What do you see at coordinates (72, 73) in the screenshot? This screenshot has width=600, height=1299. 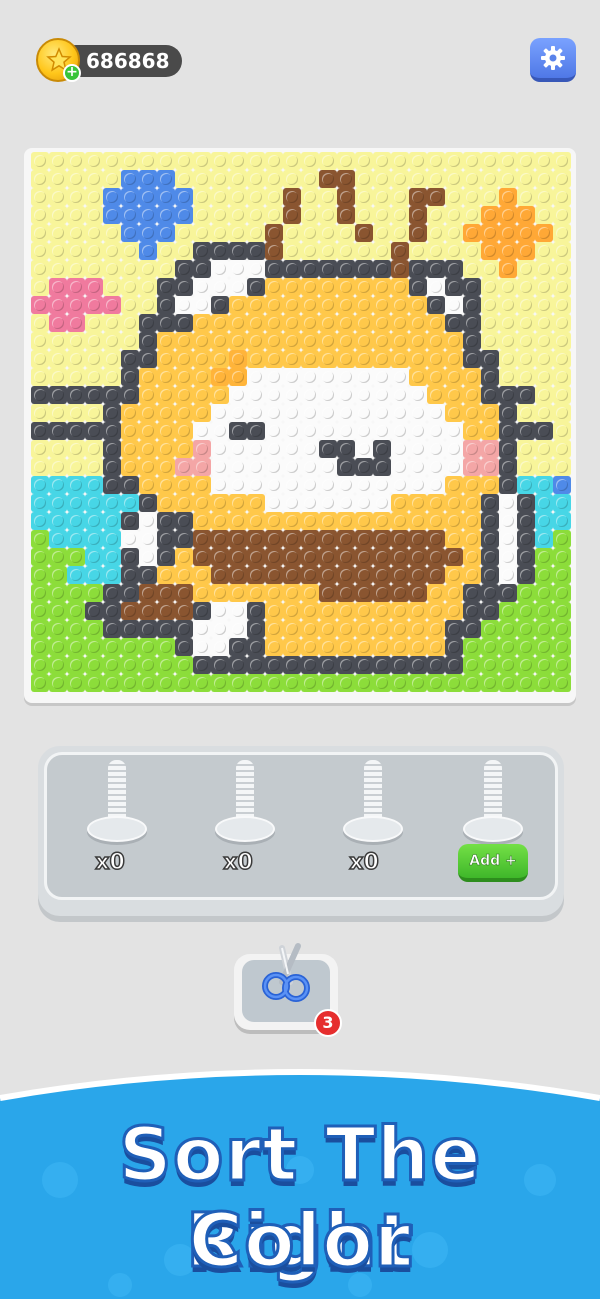 I see `add-coins-button: +` at bounding box center [72, 73].